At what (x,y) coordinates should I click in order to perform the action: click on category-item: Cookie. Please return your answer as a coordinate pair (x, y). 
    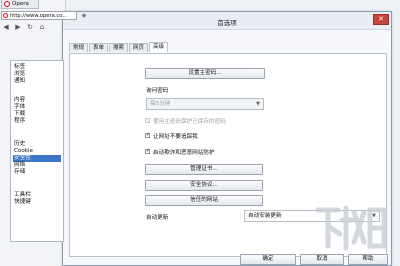
    Looking at the image, I should click on (37, 151).